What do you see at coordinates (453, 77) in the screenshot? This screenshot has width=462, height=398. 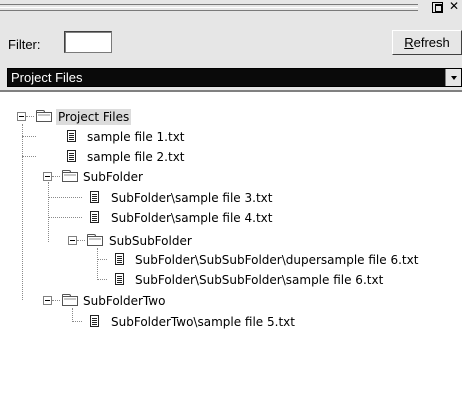 I see `chevron-down-icon` at bounding box center [453, 77].